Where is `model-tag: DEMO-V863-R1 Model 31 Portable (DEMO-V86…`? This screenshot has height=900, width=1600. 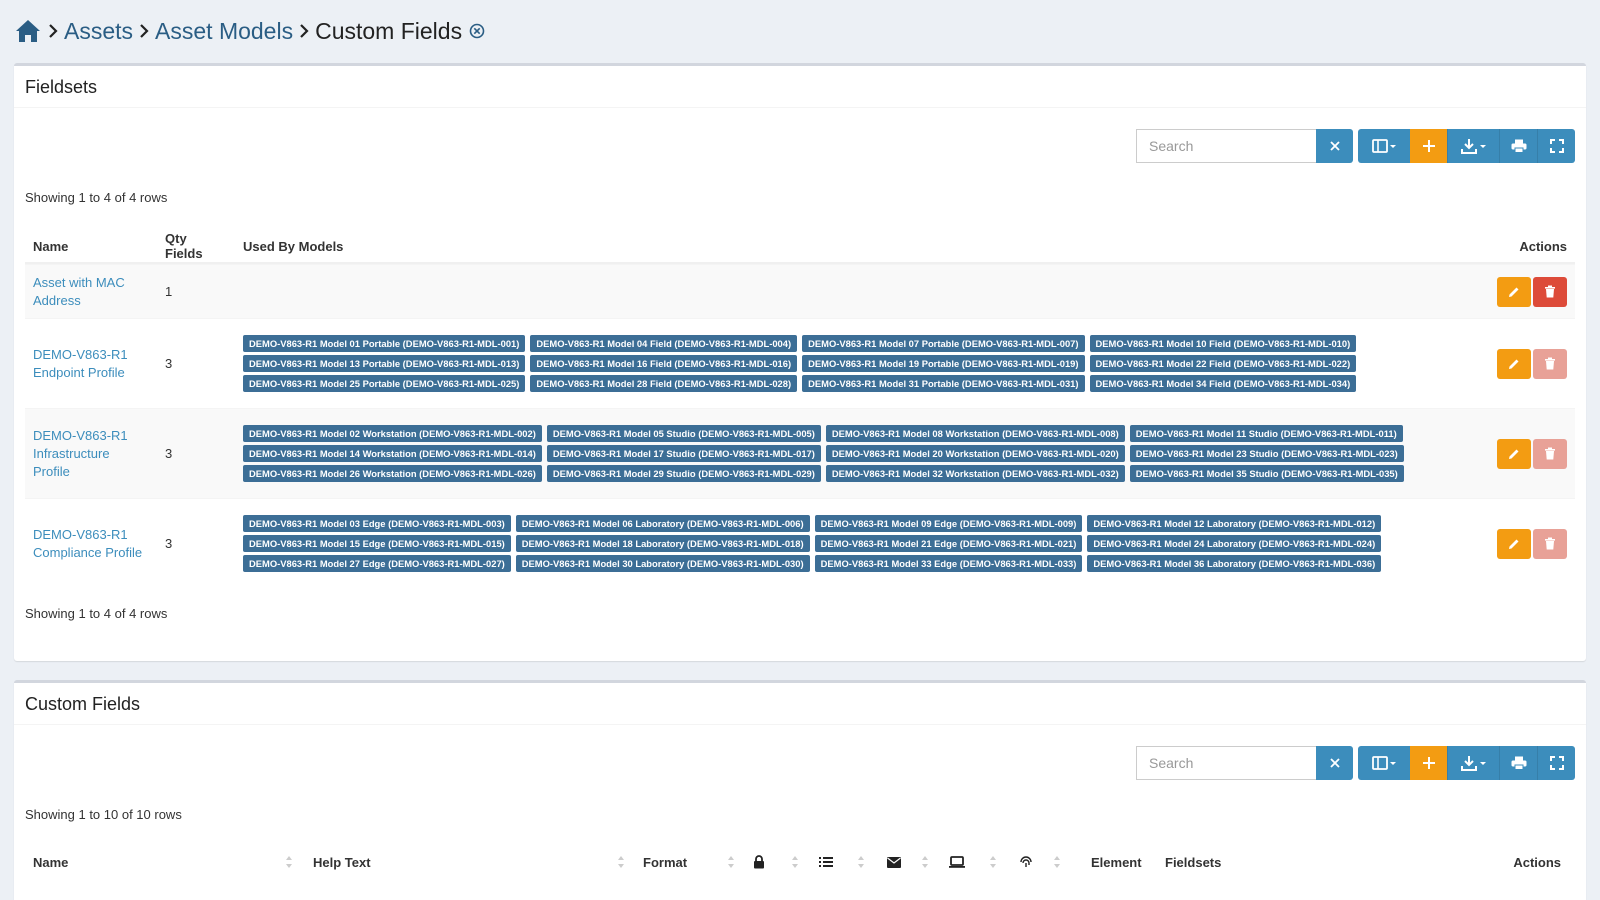 model-tag: DEMO-V863-R1 Model 31 Portable (DEMO-V86… is located at coordinates (943, 383).